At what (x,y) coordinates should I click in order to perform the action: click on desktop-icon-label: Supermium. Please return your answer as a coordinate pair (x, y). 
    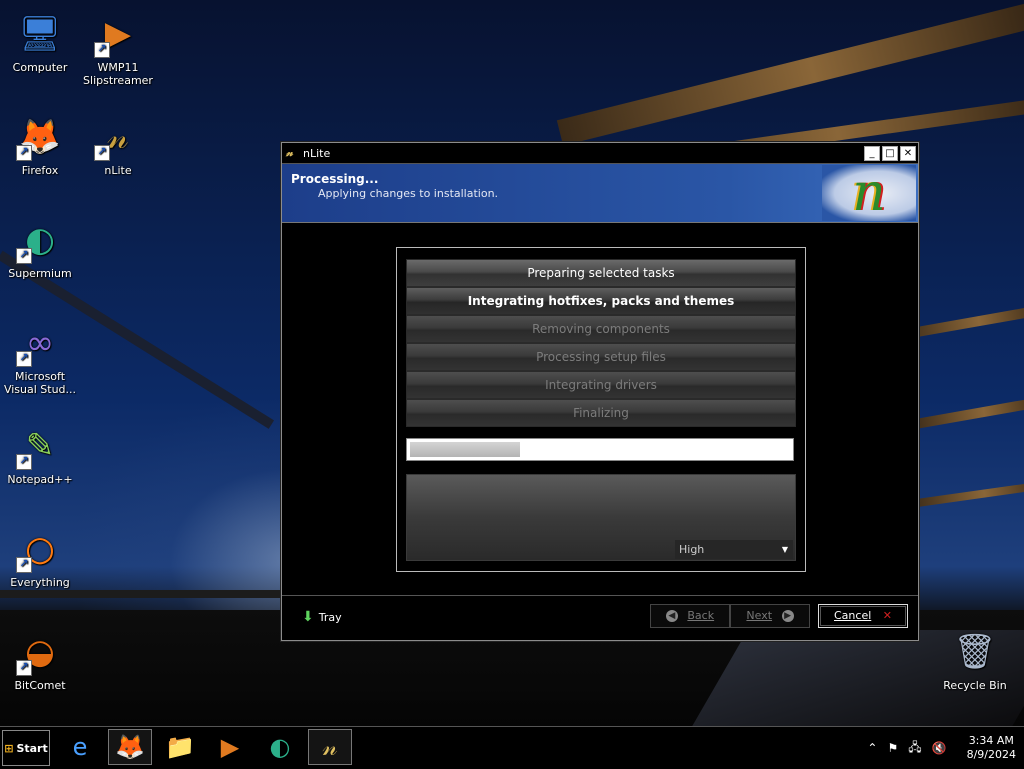
    Looking at the image, I should click on (40, 273).